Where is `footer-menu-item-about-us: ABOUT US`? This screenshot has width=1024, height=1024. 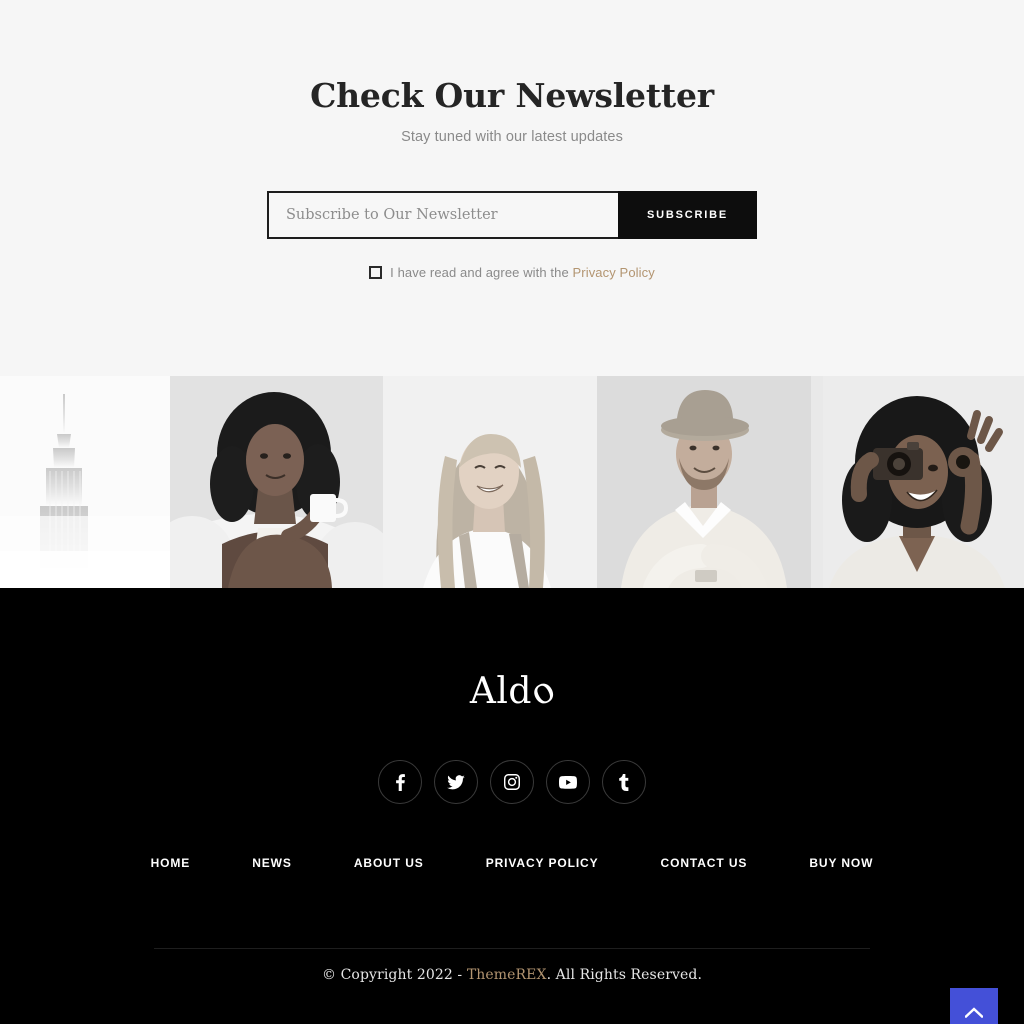
footer-menu-item-about-us: ABOUT US is located at coordinates (389, 863).